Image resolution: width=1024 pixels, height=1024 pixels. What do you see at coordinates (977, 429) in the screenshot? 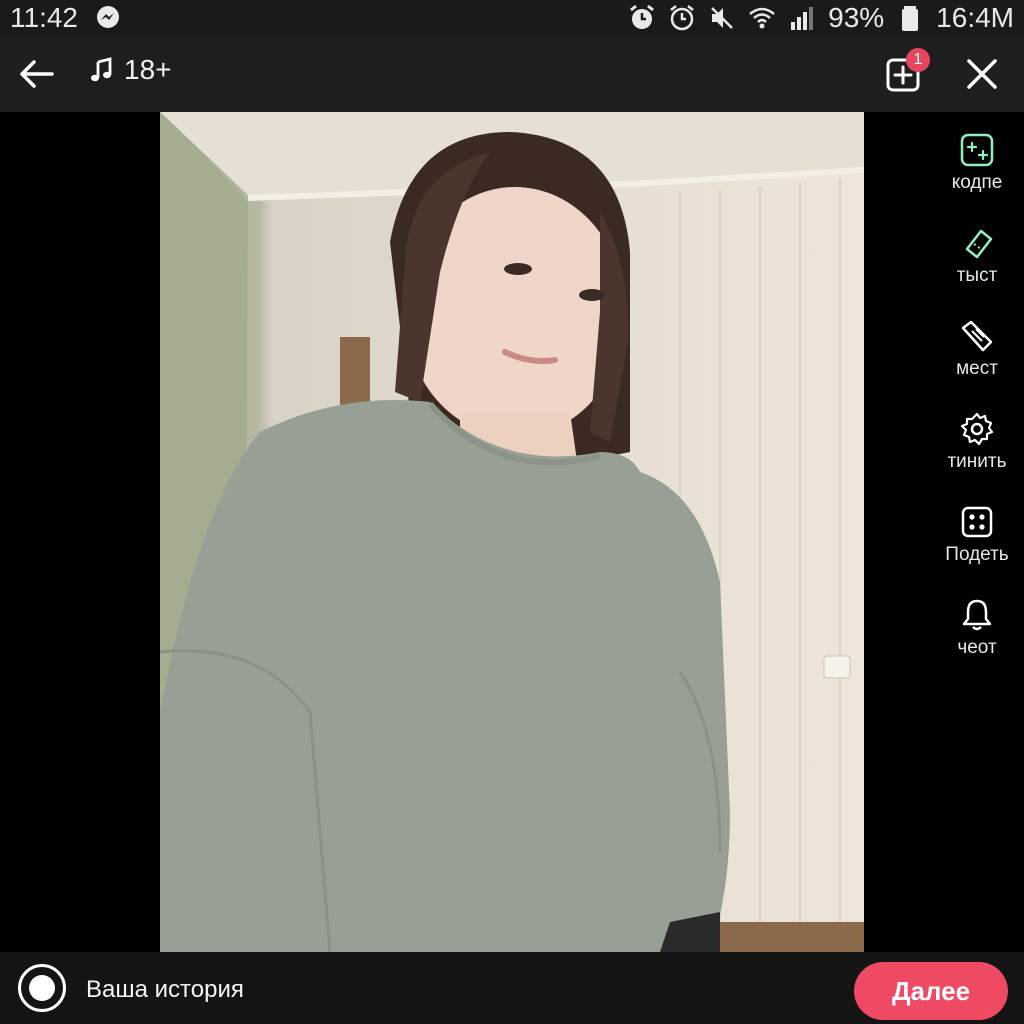
I see `gear-icon` at bounding box center [977, 429].